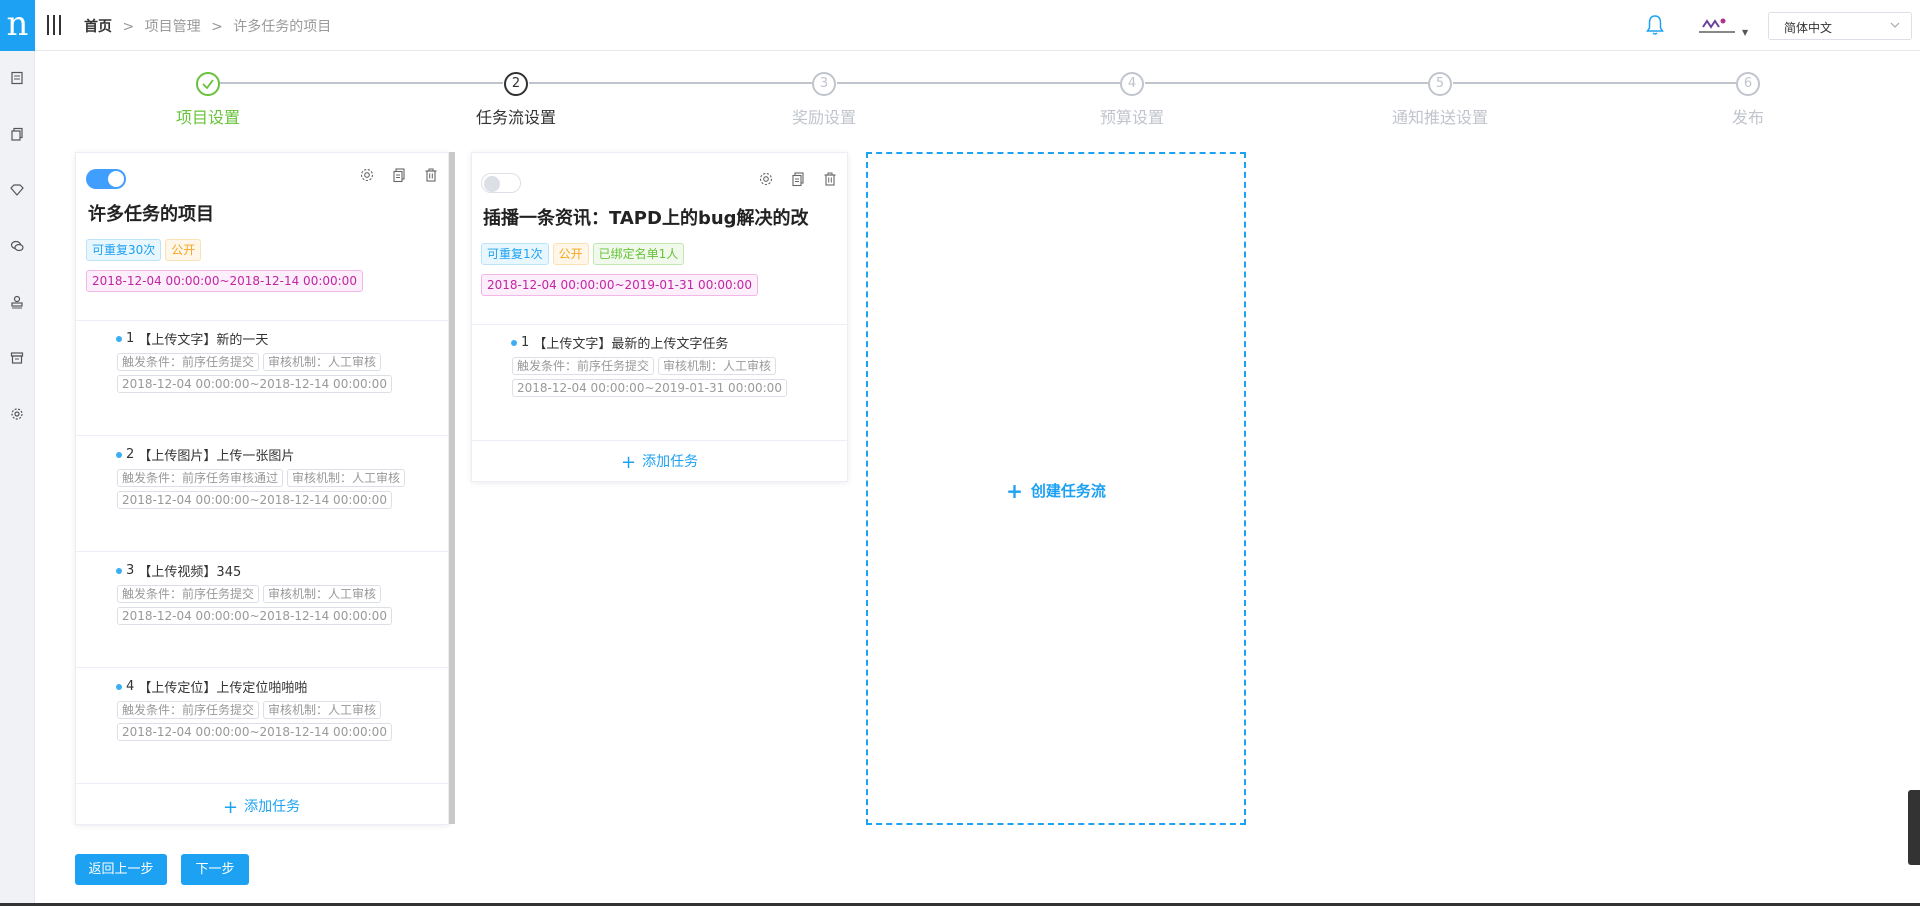 This screenshot has height=906, width=1920. Describe the element at coordinates (1745, 32) in the screenshot. I see `caret-down-icon: ▼` at that location.